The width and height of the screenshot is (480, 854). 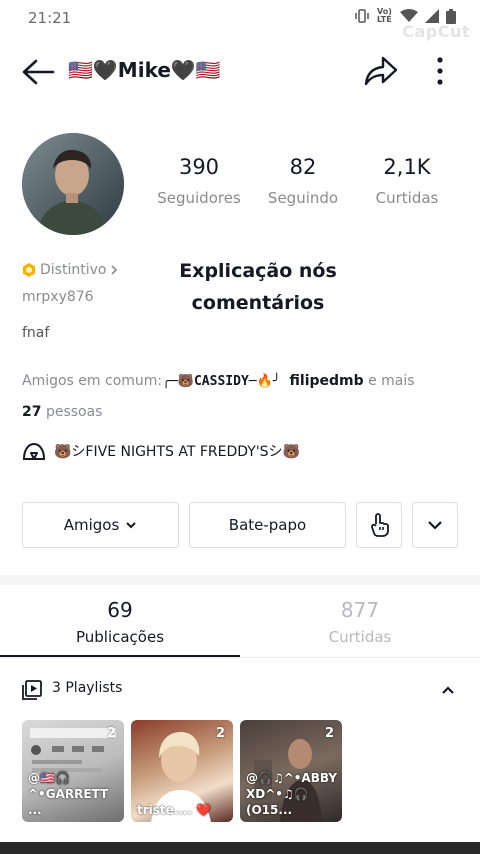 I want to click on followers-count: 390, so click(x=199, y=167).